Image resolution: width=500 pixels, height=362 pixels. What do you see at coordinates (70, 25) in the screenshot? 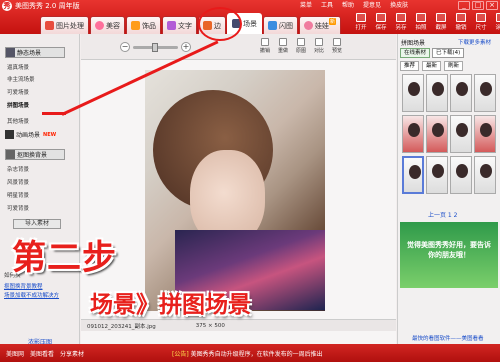
I see `tab-label: 图片处理` at bounding box center [70, 25].